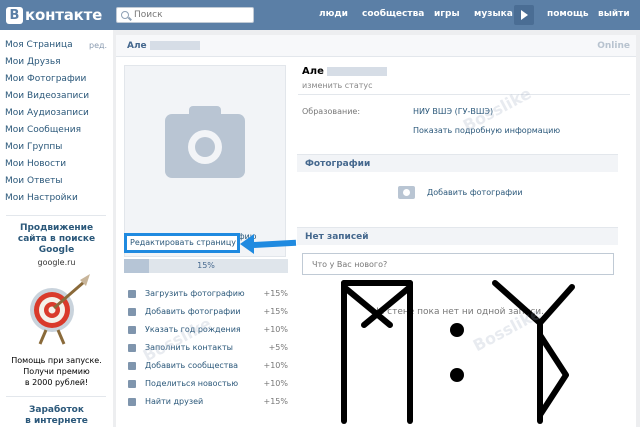  I want to click on task-label: Поделиться новостью, so click(192, 383).